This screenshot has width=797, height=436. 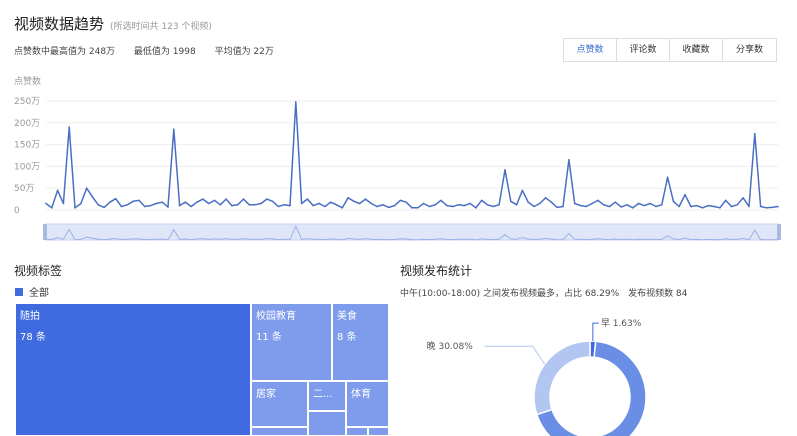 I want to click on video-count-subtitle: (所选时间共 123 个视频), so click(x=161, y=27).